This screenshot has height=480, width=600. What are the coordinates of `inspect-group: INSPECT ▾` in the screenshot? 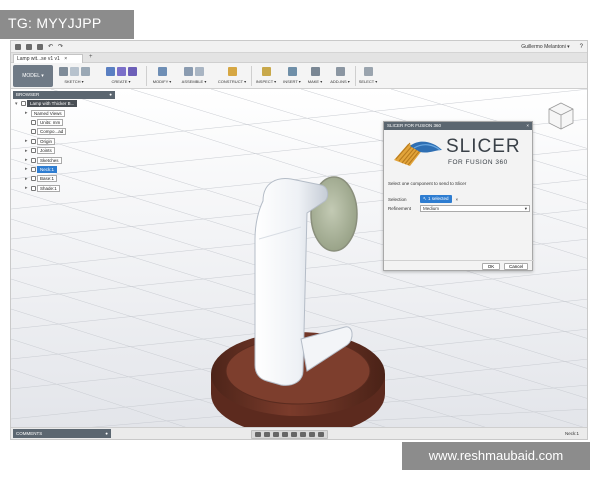 It's located at (266, 76).